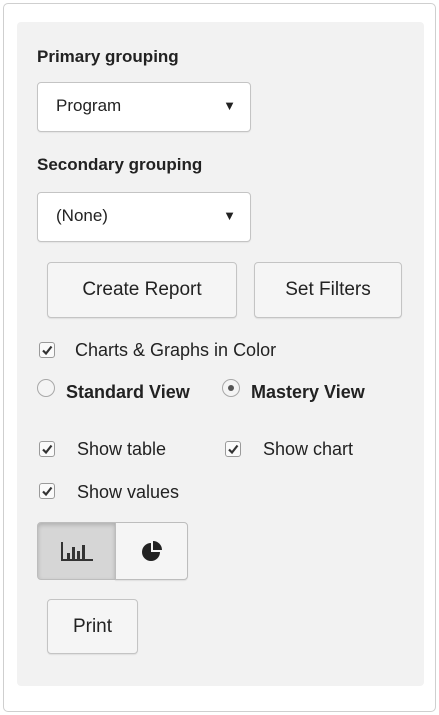 The height and width of the screenshot is (715, 439). I want to click on pie-chart-icon, so click(152, 551).